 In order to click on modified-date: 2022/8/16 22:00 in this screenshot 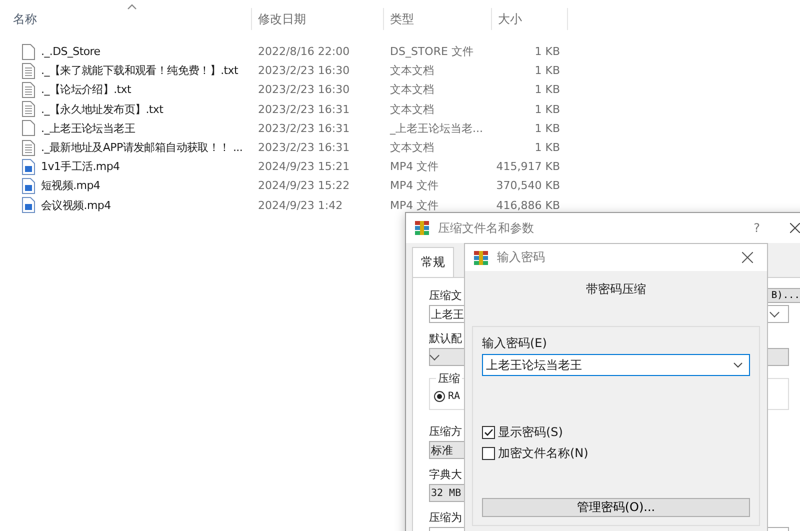, I will do `click(304, 51)`.